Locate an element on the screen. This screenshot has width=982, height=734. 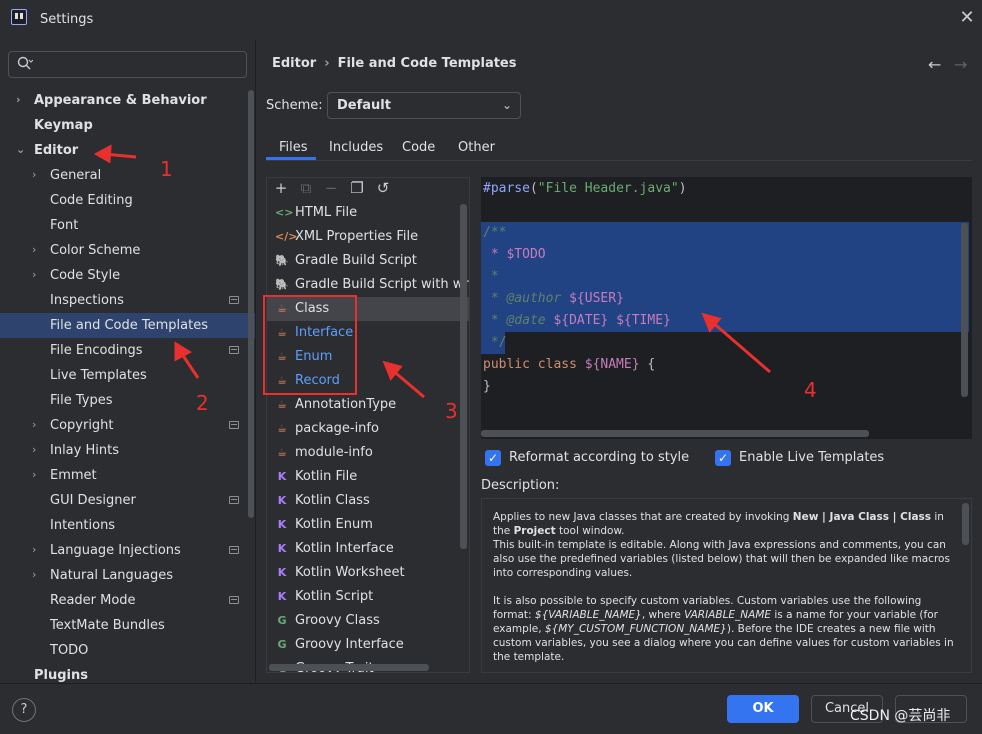
annotation-box is located at coordinates (310, 345).